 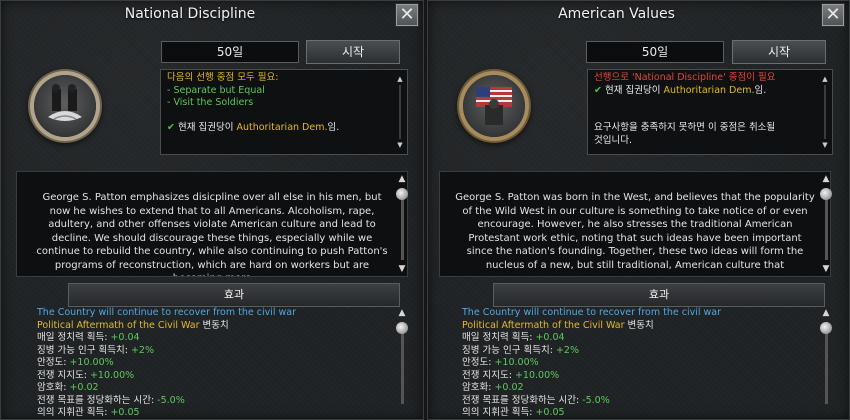 What do you see at coordinates (598, 90) in the screenshot?
I see `checkmark-icon: ✔` at bounding box center [598, 90].